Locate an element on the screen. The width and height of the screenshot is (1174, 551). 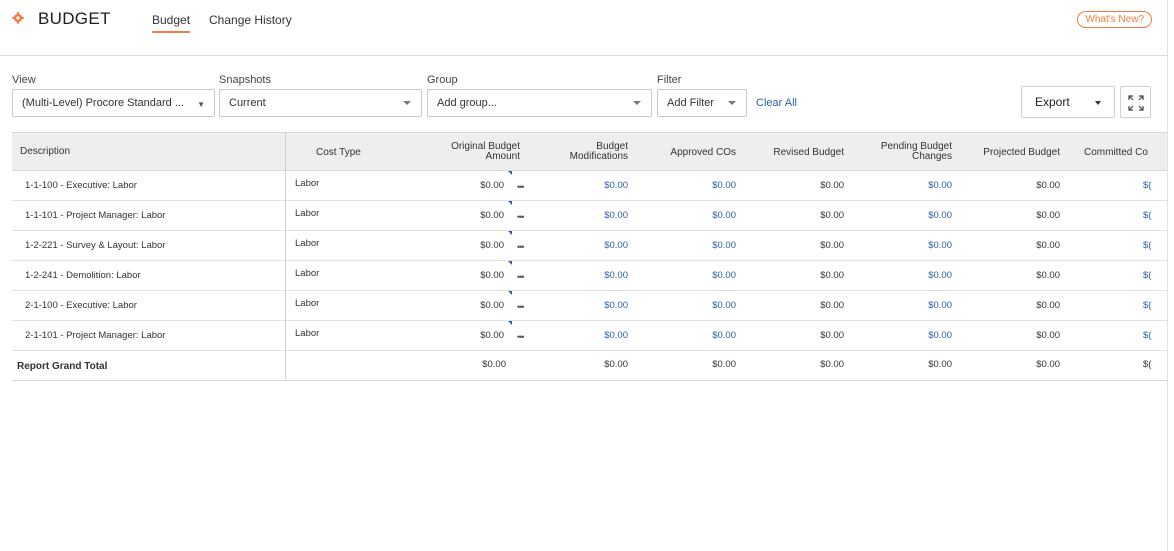
add-filter-select: Add Filter is located at coordinates (702, 103).